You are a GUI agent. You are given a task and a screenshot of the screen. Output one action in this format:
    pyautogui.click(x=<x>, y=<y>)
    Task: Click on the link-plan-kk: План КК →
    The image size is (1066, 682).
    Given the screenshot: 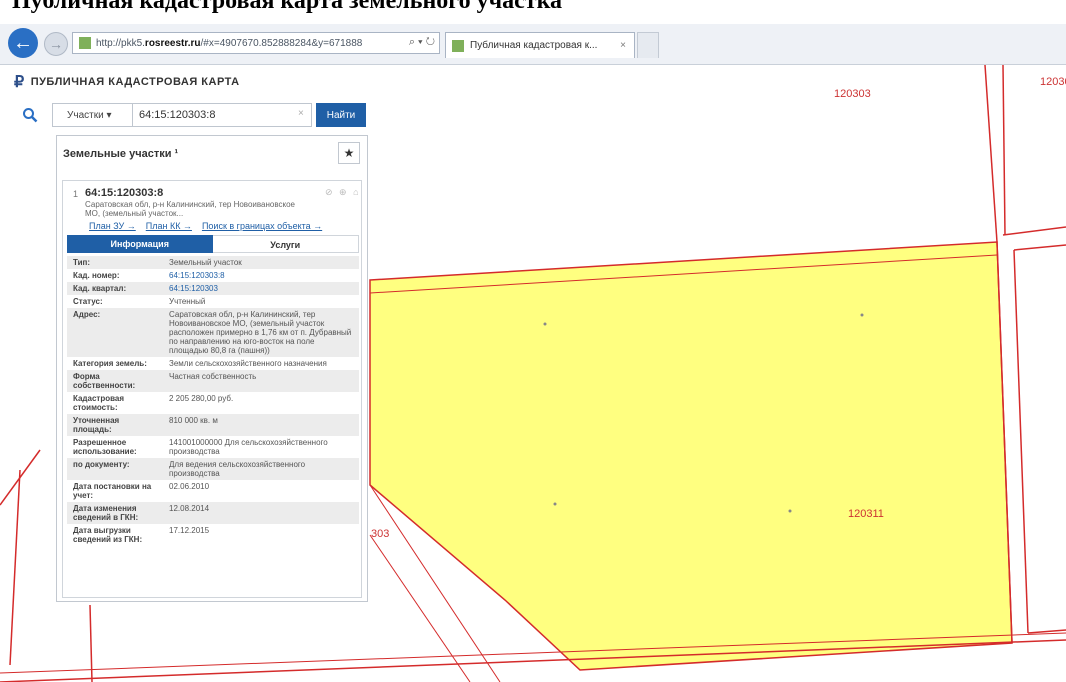 What is the action you would take?
    pyautogui.click(x=169, y=226)
    